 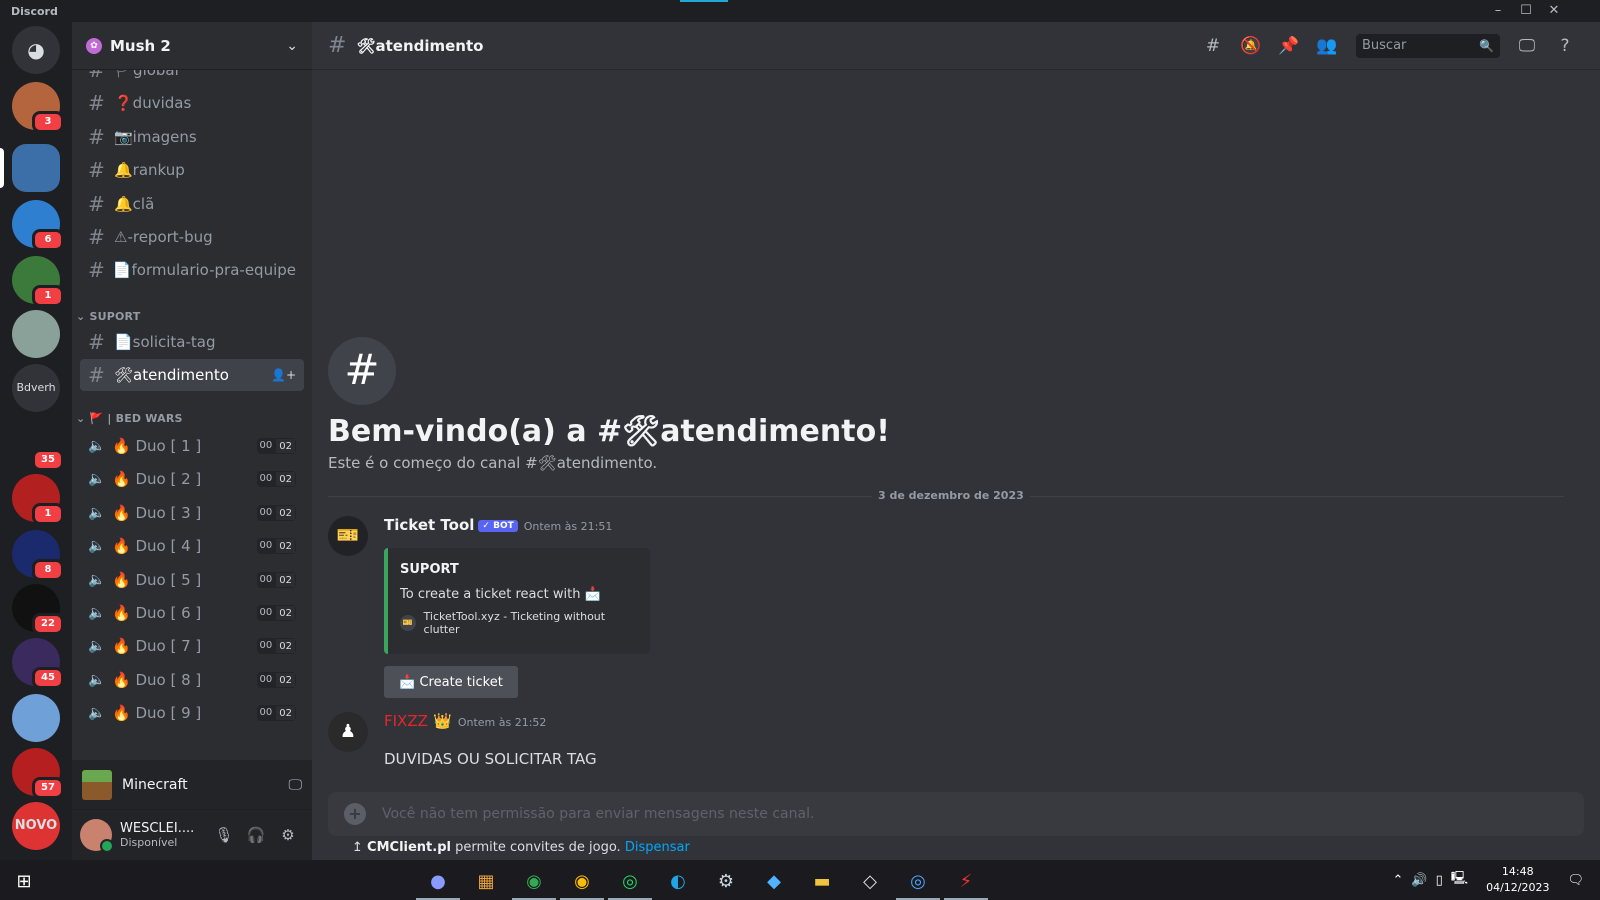 What do you see at coordinates (1327, 46) in the screenshot?
I see `members-icon: 👥` at bounding box center [1327, 46].